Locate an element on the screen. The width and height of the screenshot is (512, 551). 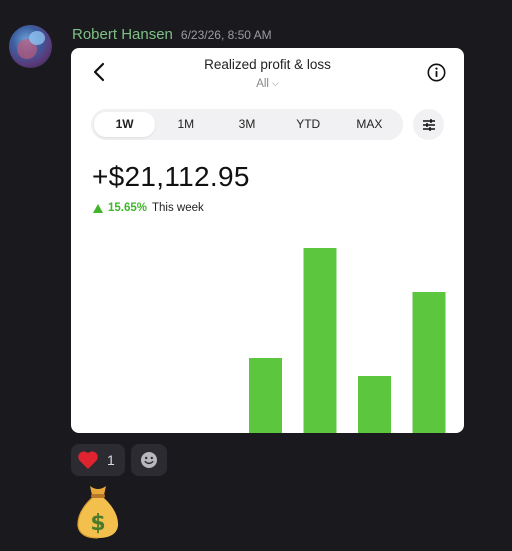
account-filter: All ⌵ is located at coordinates (267, 84).